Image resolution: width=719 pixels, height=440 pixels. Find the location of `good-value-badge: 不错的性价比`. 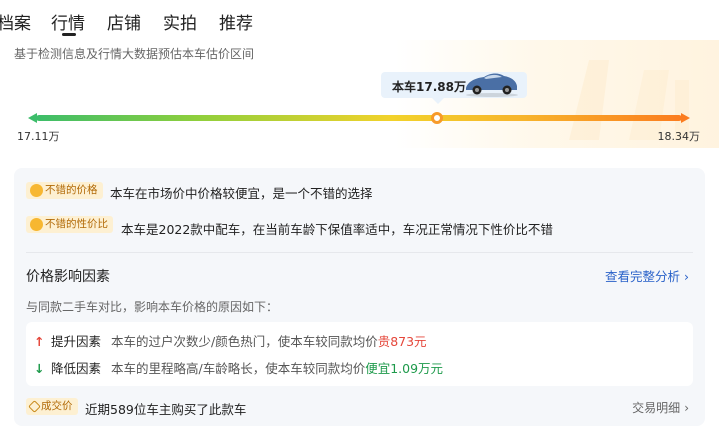

good-value-badge: 不错的性价比 is located at coordinates (69, 224).